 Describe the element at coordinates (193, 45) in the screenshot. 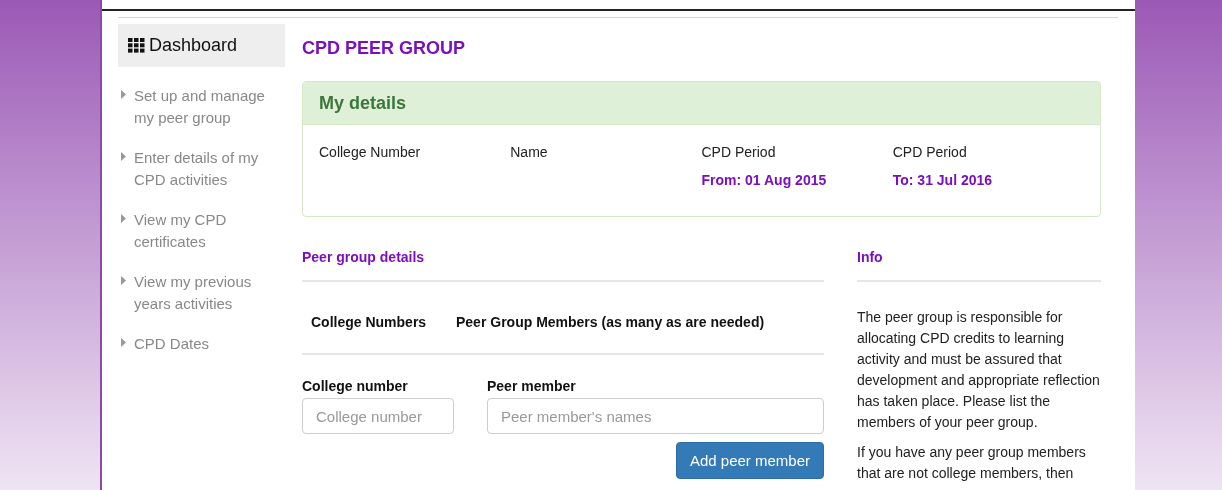

I see `dashboard-title: Dashboard` at that location.